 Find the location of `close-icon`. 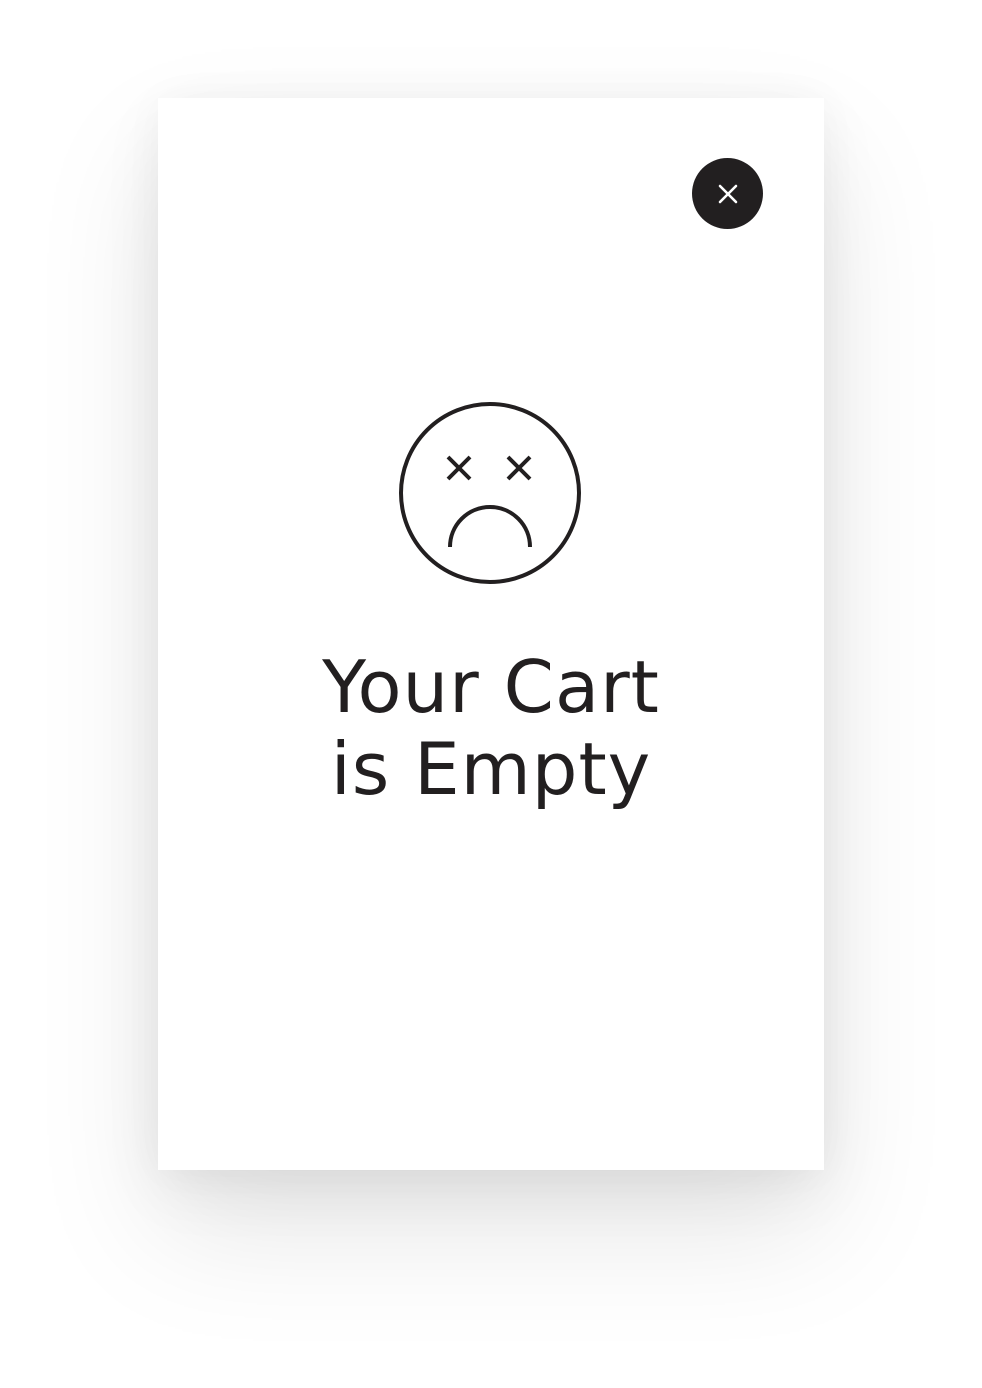

close-icon is located at coordinates (727, 193).